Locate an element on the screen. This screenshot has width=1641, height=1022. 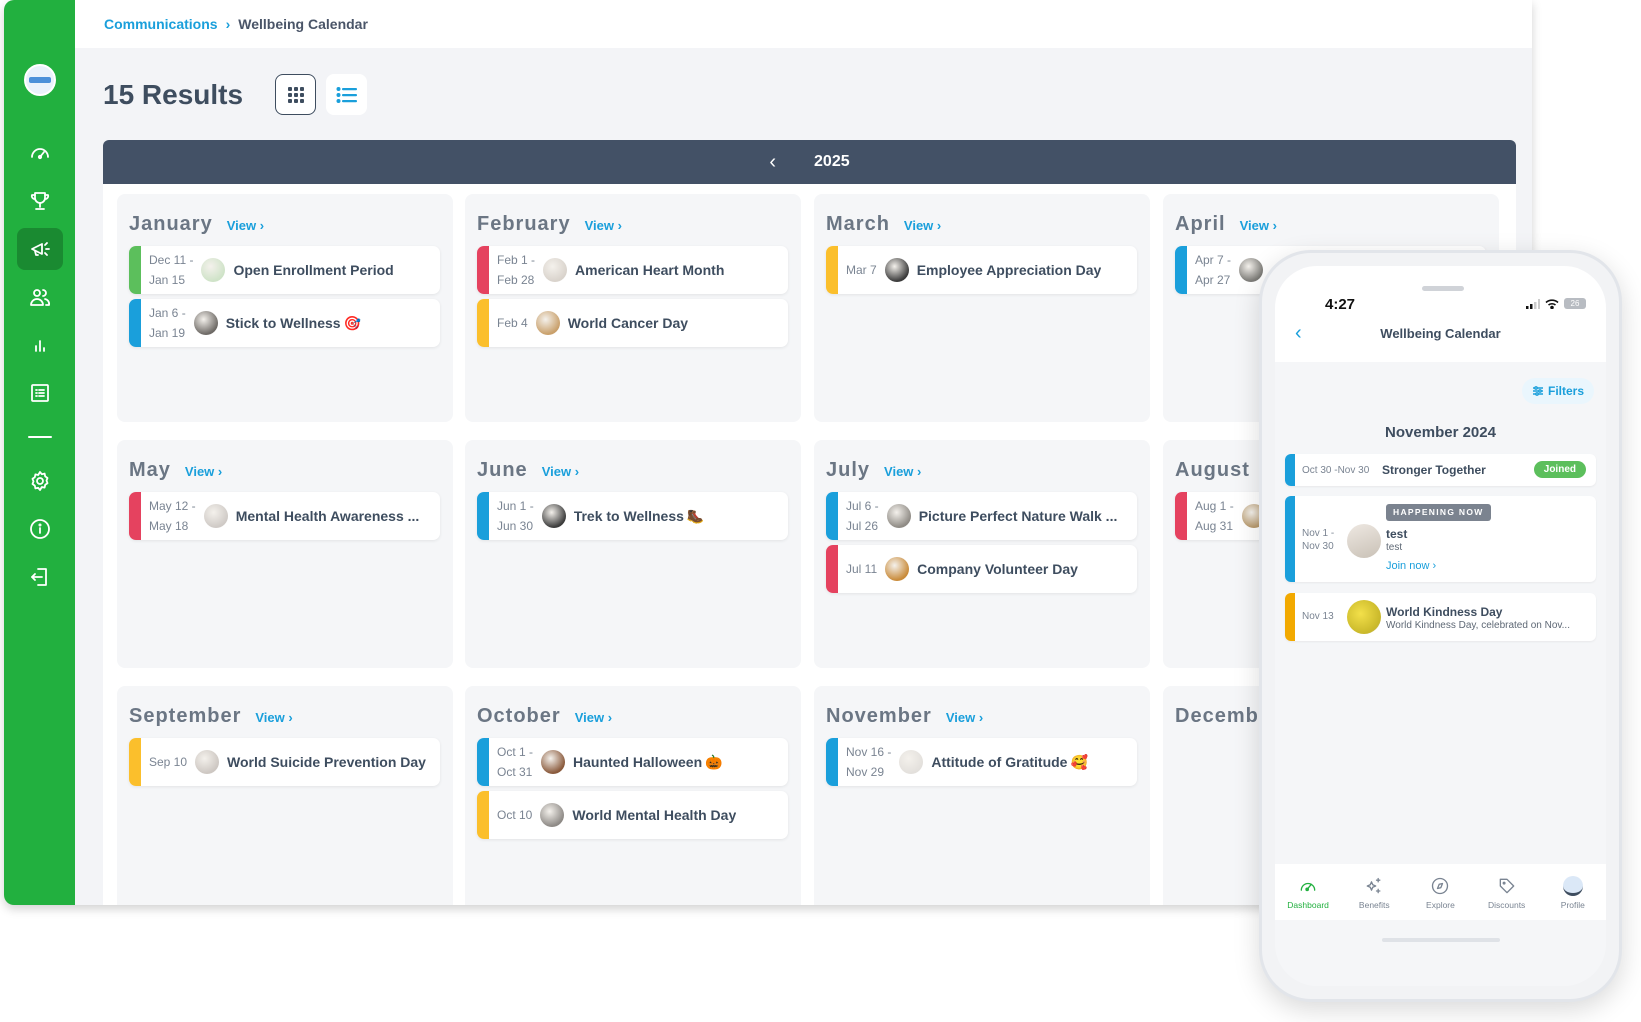
sidebar-item-users is located at coordinates (40, 297).